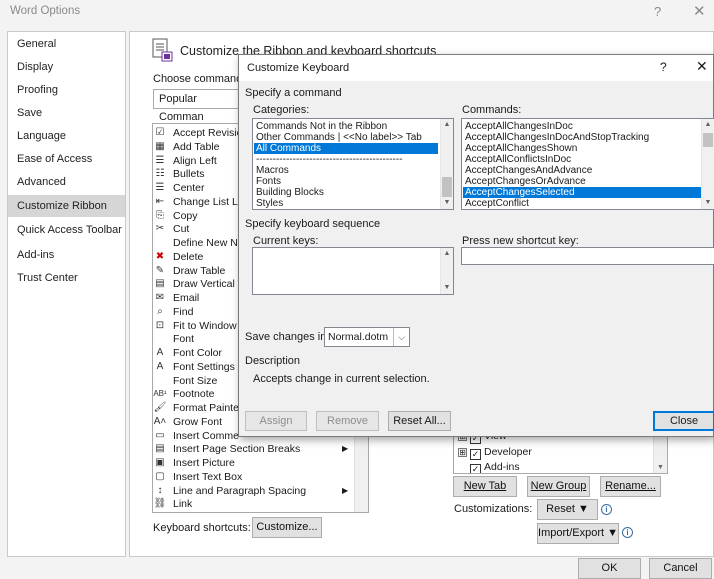 Image resolution: width=714 pixels, height=579 pixels. Describe the element at coordinates (627, 532) in the screenshot. I see `info-icon: i` at that location.